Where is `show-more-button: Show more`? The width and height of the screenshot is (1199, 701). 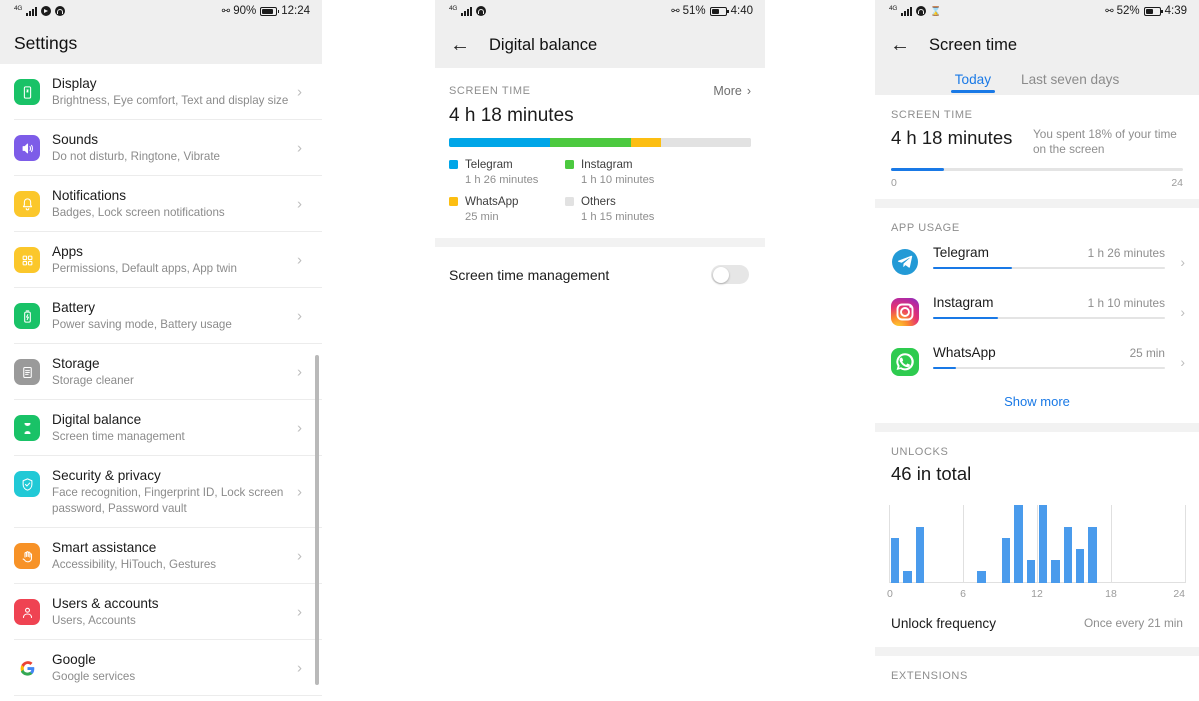
show-more-button: Show more is located at coordinates (1037, 403).